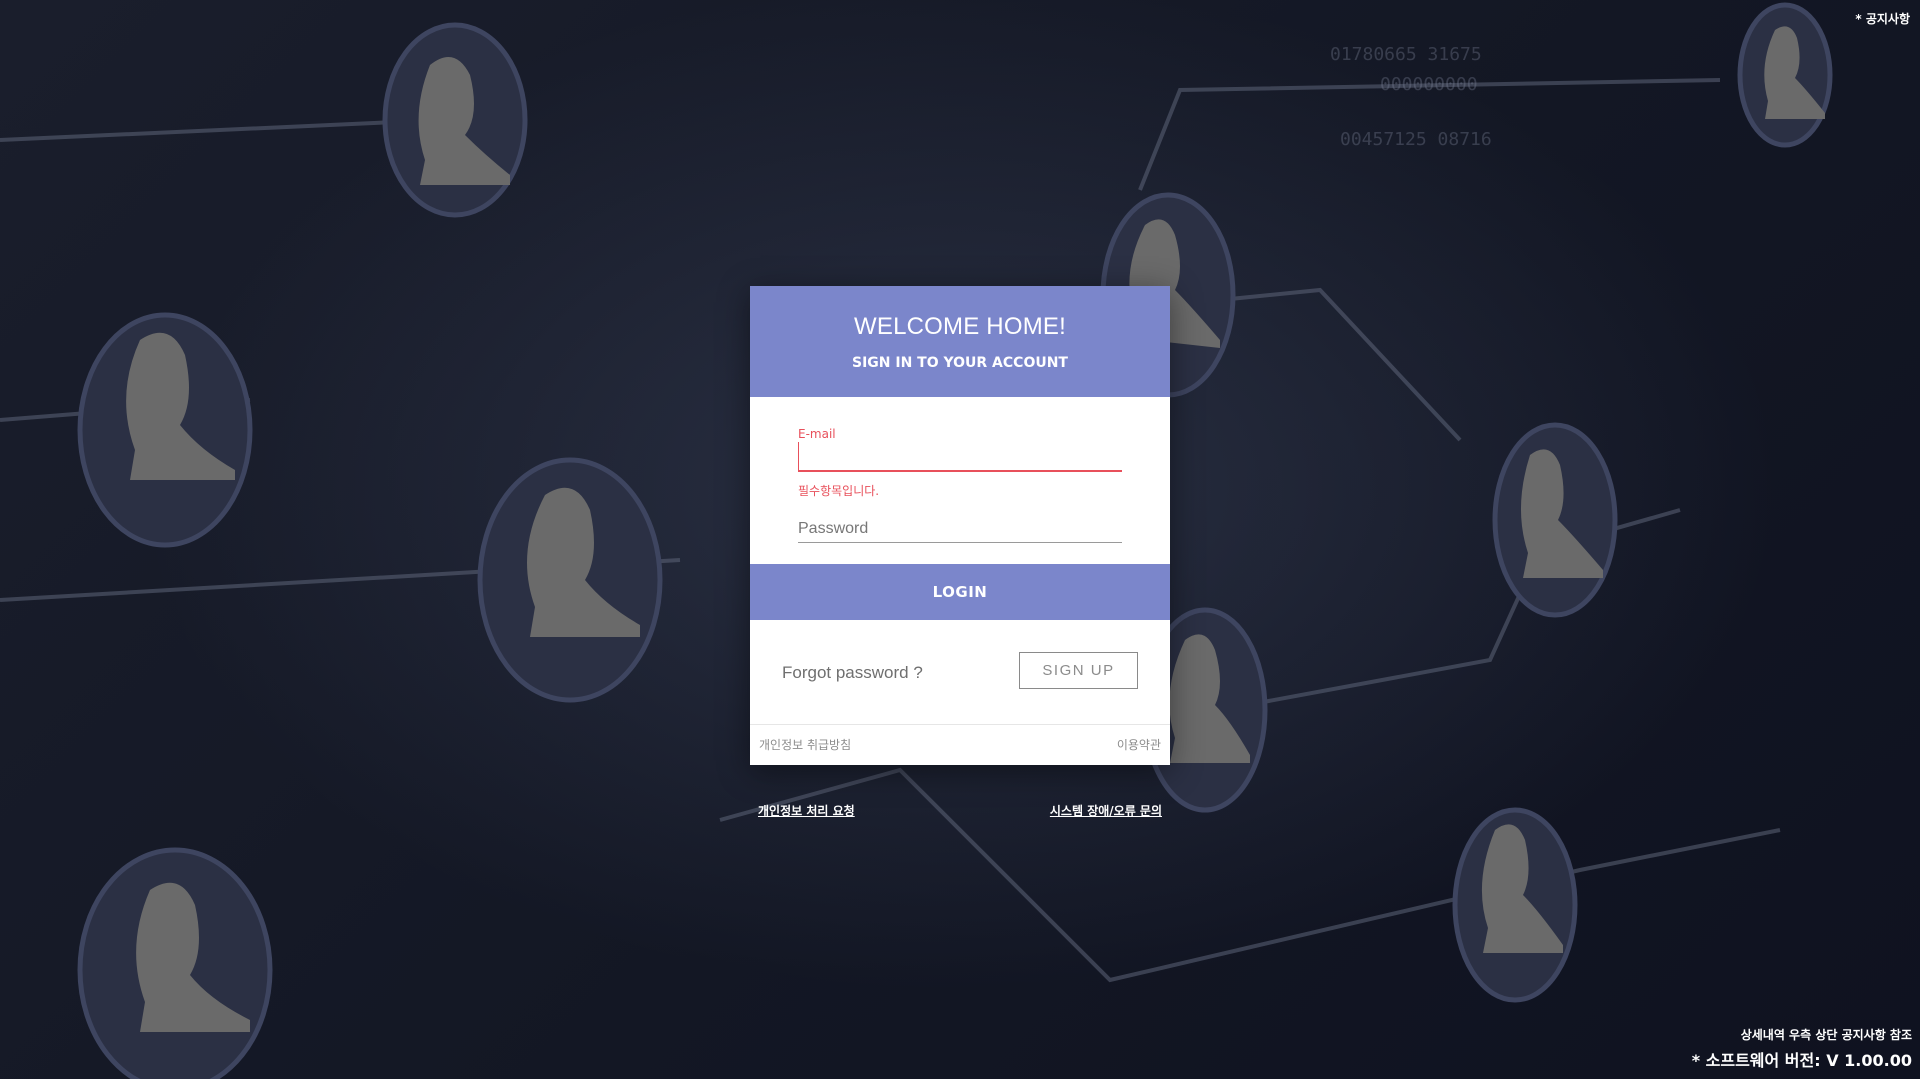 The width and height of the screenshot is (1920, 1079). Describe the element at coordinates (960, 810) in the screenshot. I see `below-card-links: 개인정보 처리 요청 시스템 장애/오류 문의` at that location.